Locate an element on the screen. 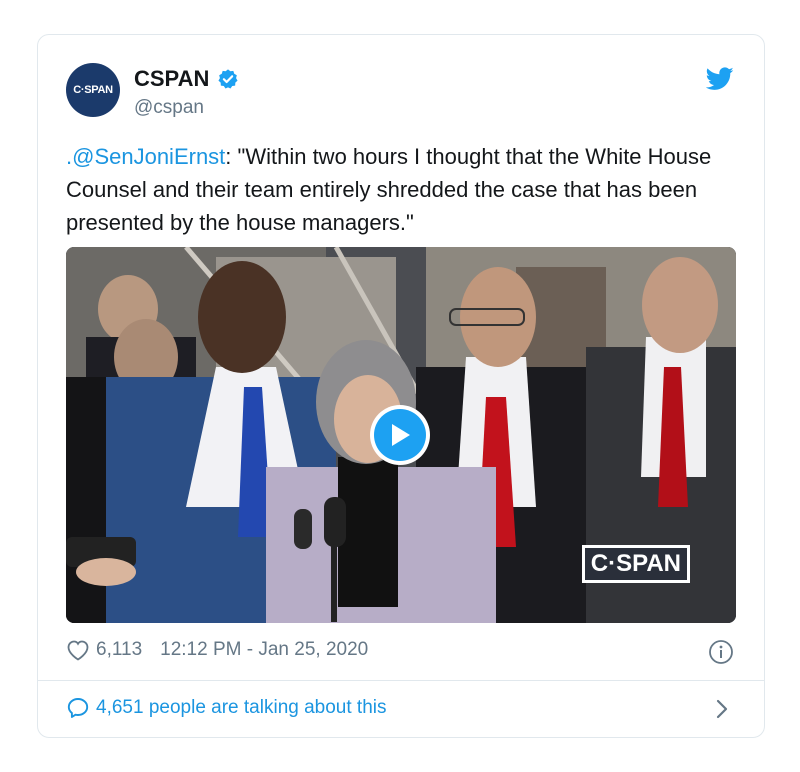  heart-icon is located at coordinates (78, 650).